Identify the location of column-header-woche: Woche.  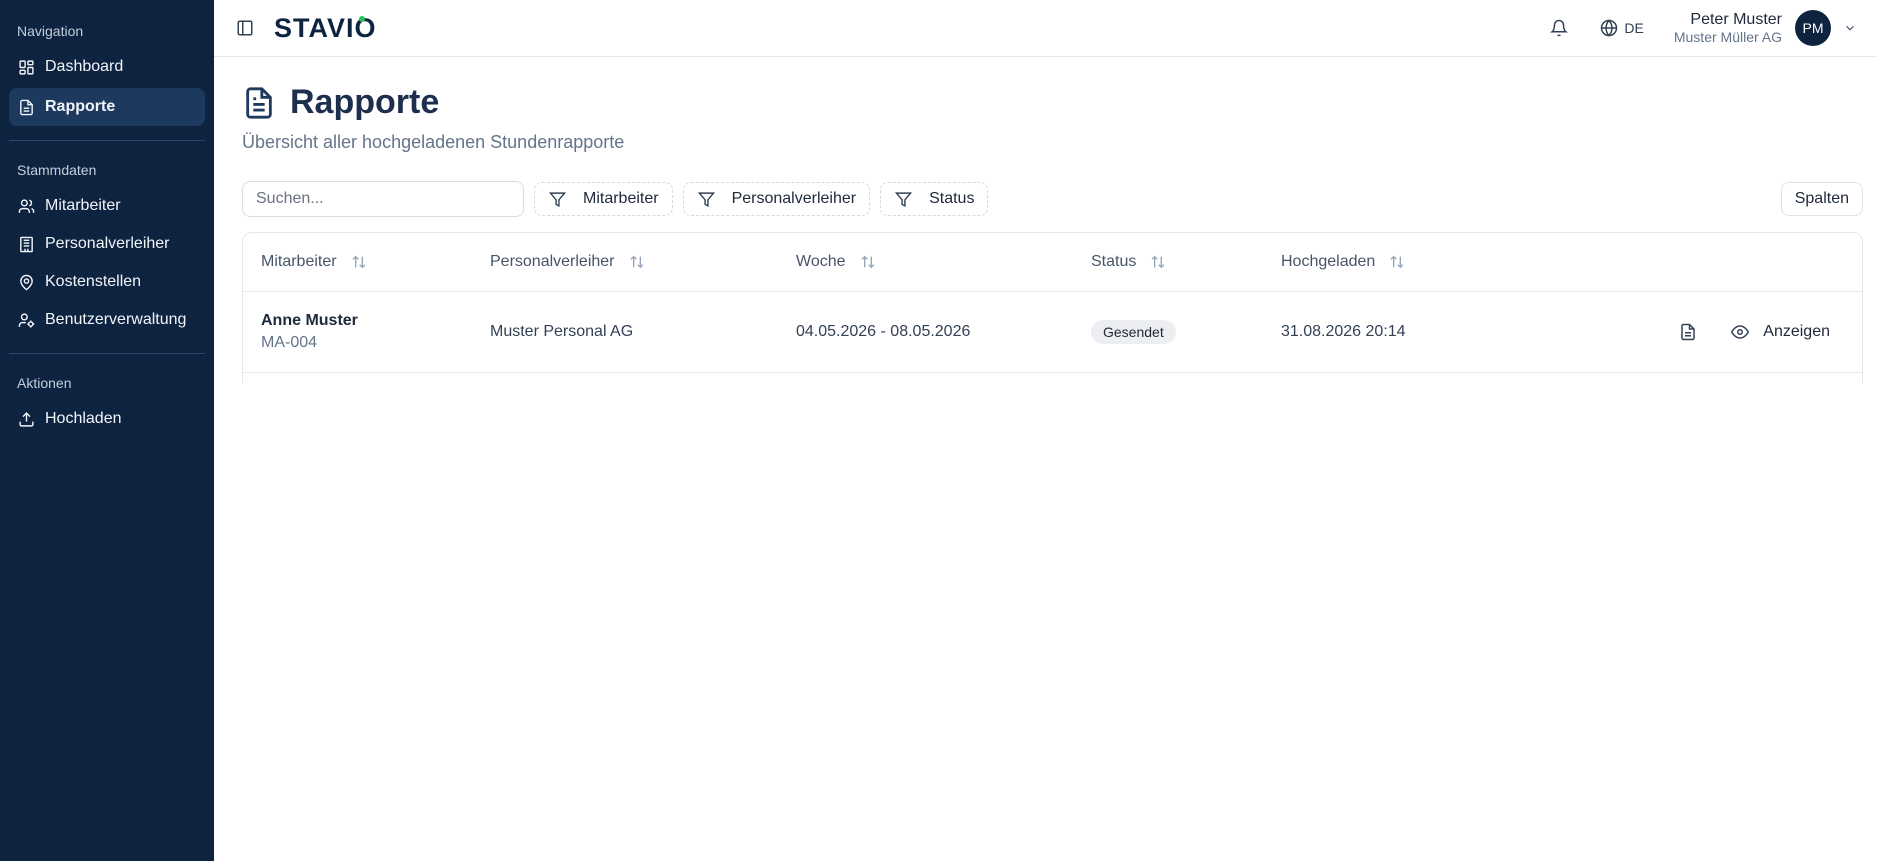
(943, 262).